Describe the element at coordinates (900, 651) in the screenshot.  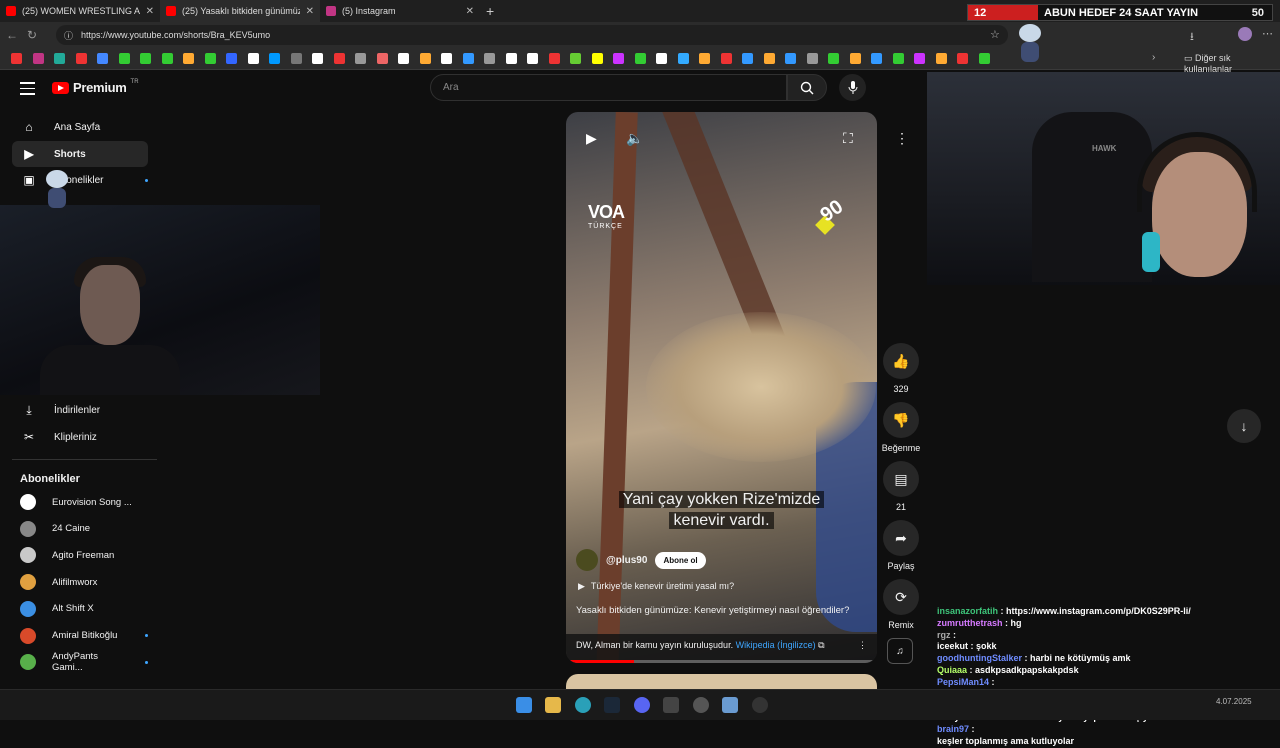
I see `audio-track-icon: ♫` at that location.